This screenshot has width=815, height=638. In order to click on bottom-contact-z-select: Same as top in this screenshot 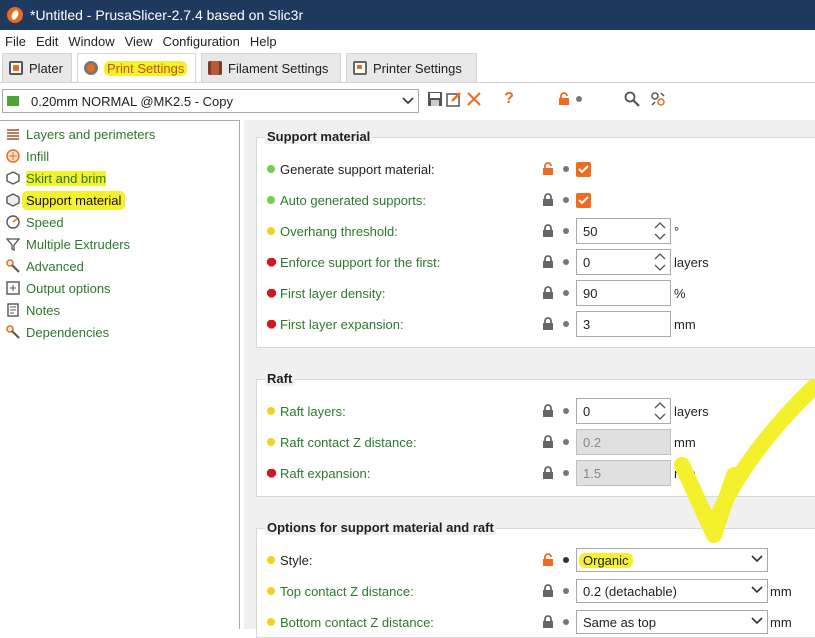, I will do `click(672, 622)`.